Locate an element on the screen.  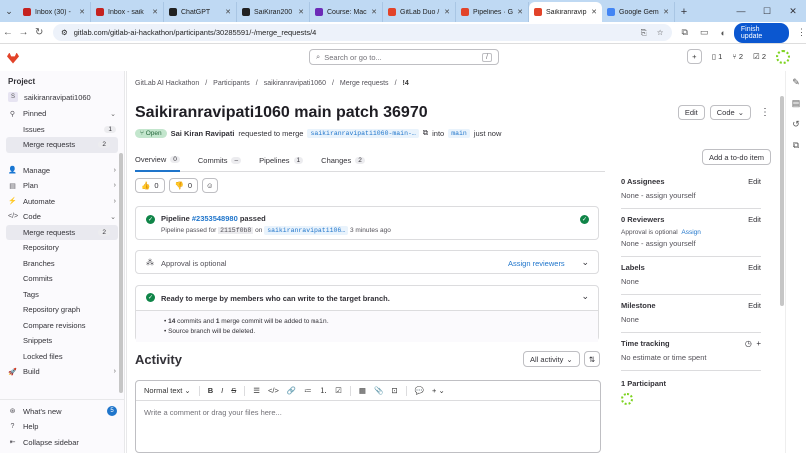
assignees-value: None - assign yourself is located at coordinates (691, 195).